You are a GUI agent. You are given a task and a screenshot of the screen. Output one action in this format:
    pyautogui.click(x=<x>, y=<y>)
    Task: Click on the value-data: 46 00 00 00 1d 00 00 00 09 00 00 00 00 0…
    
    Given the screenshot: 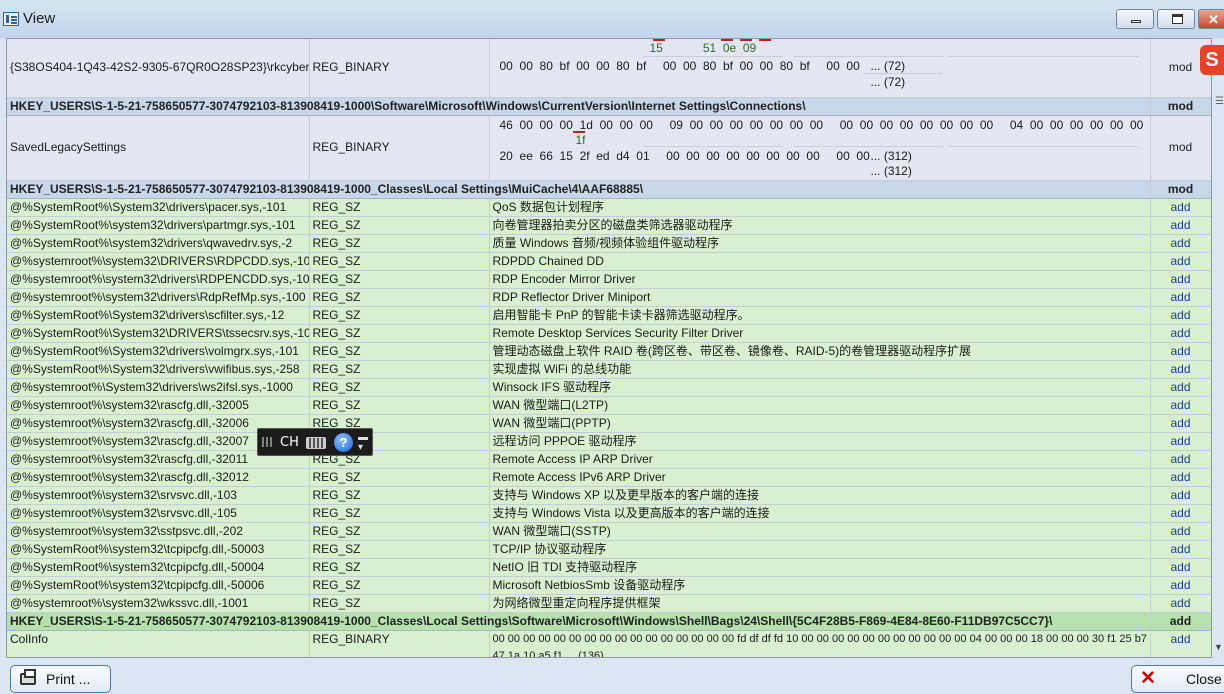 What is the action you would take?
    pyautogui.click(x=820, y=148)
    